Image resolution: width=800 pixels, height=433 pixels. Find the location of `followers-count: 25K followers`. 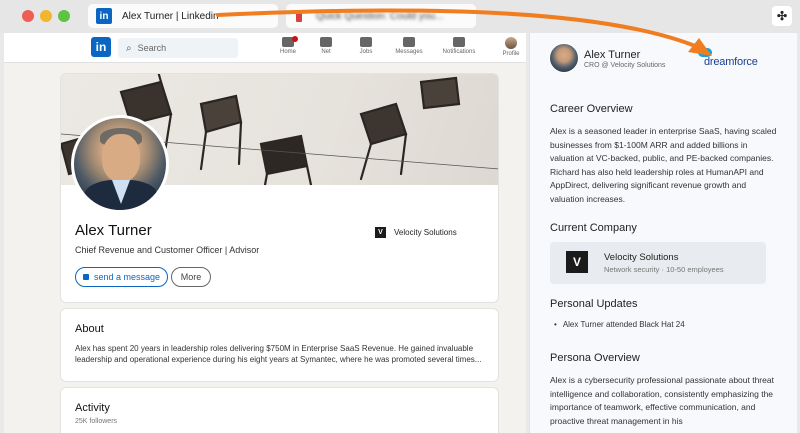

followers-count: 25K followers is located at coordinates (96, 421).